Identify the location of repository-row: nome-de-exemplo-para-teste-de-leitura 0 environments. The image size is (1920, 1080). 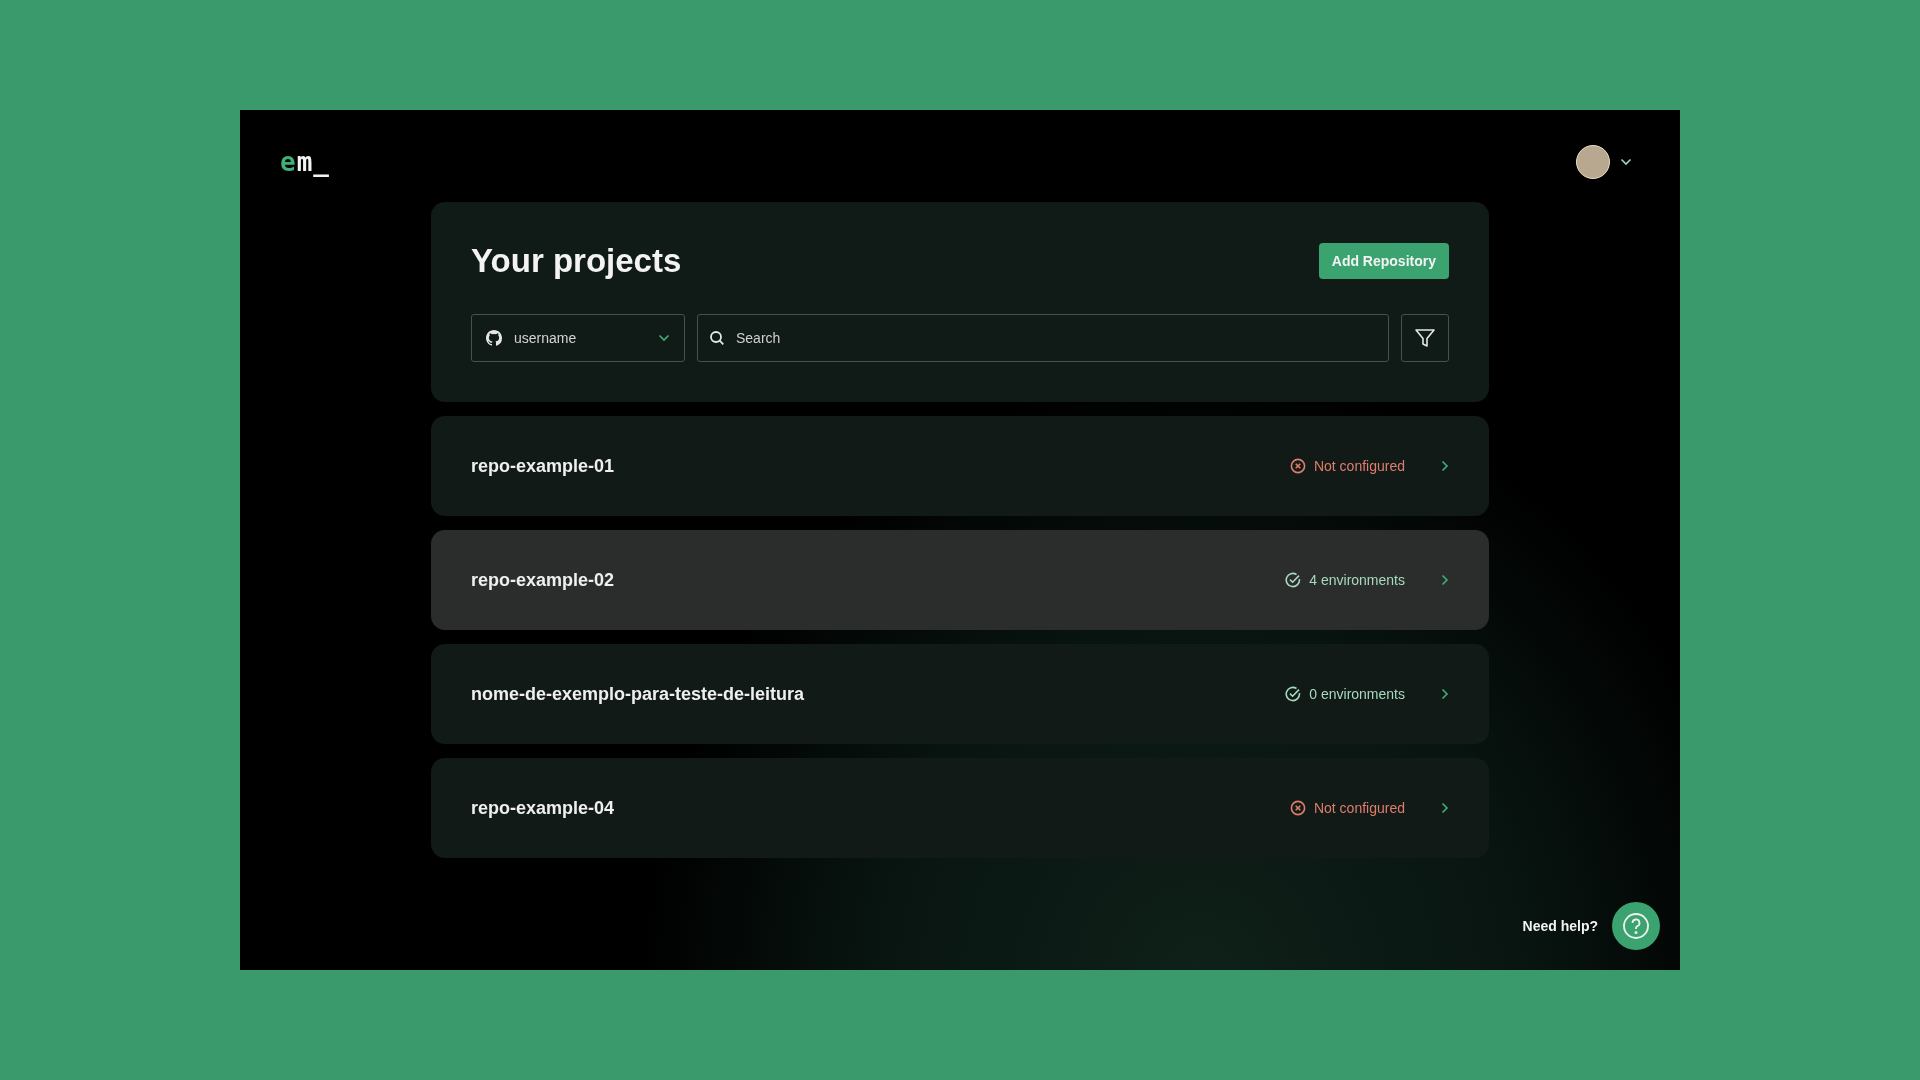
(960, 694).